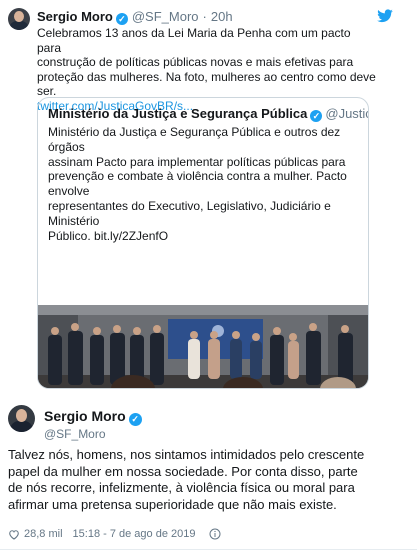 The height and width of the screenshot is (551, 417). I want to click on divider, so click(208, 549).